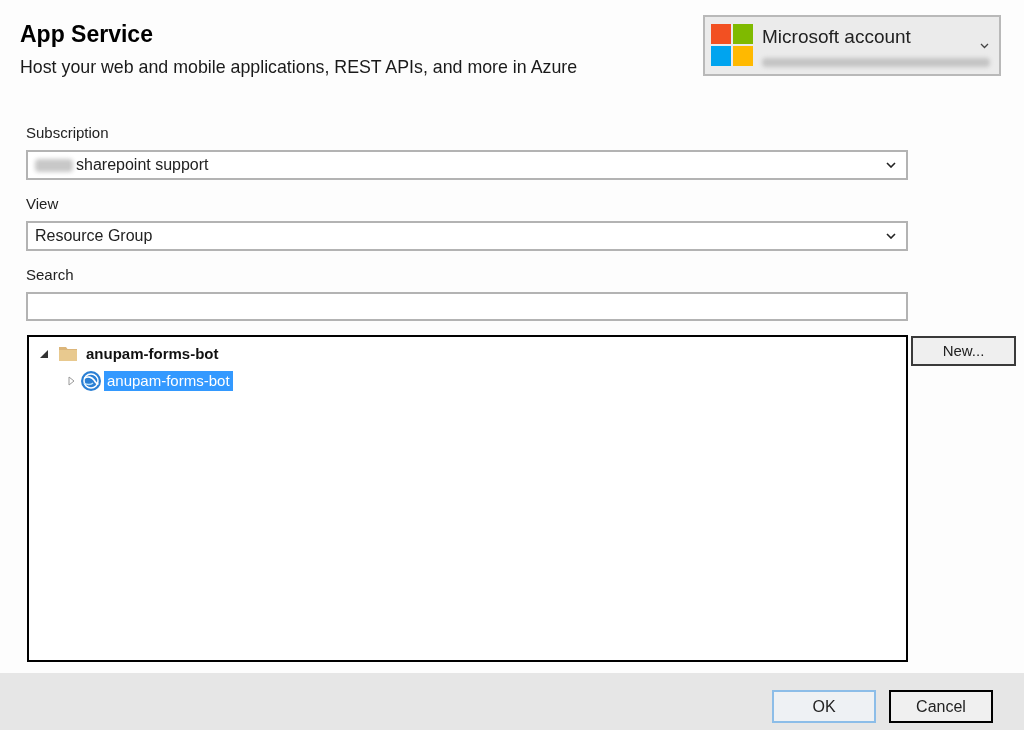 Image resolution: width=1024 pixels, height=730 pixels. I want to click on dropdown: sharepoint support, so click(467, 165).